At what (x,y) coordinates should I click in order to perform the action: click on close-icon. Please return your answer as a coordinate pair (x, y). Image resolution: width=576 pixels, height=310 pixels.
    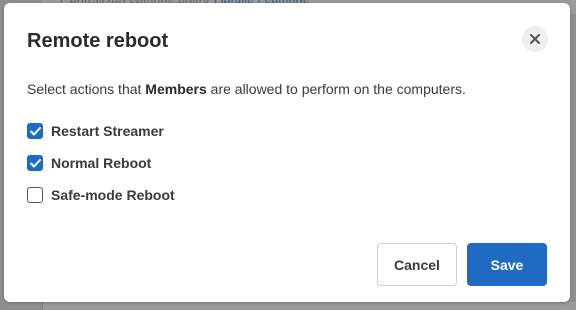
    Looking at the image, I should click on (535, 39).